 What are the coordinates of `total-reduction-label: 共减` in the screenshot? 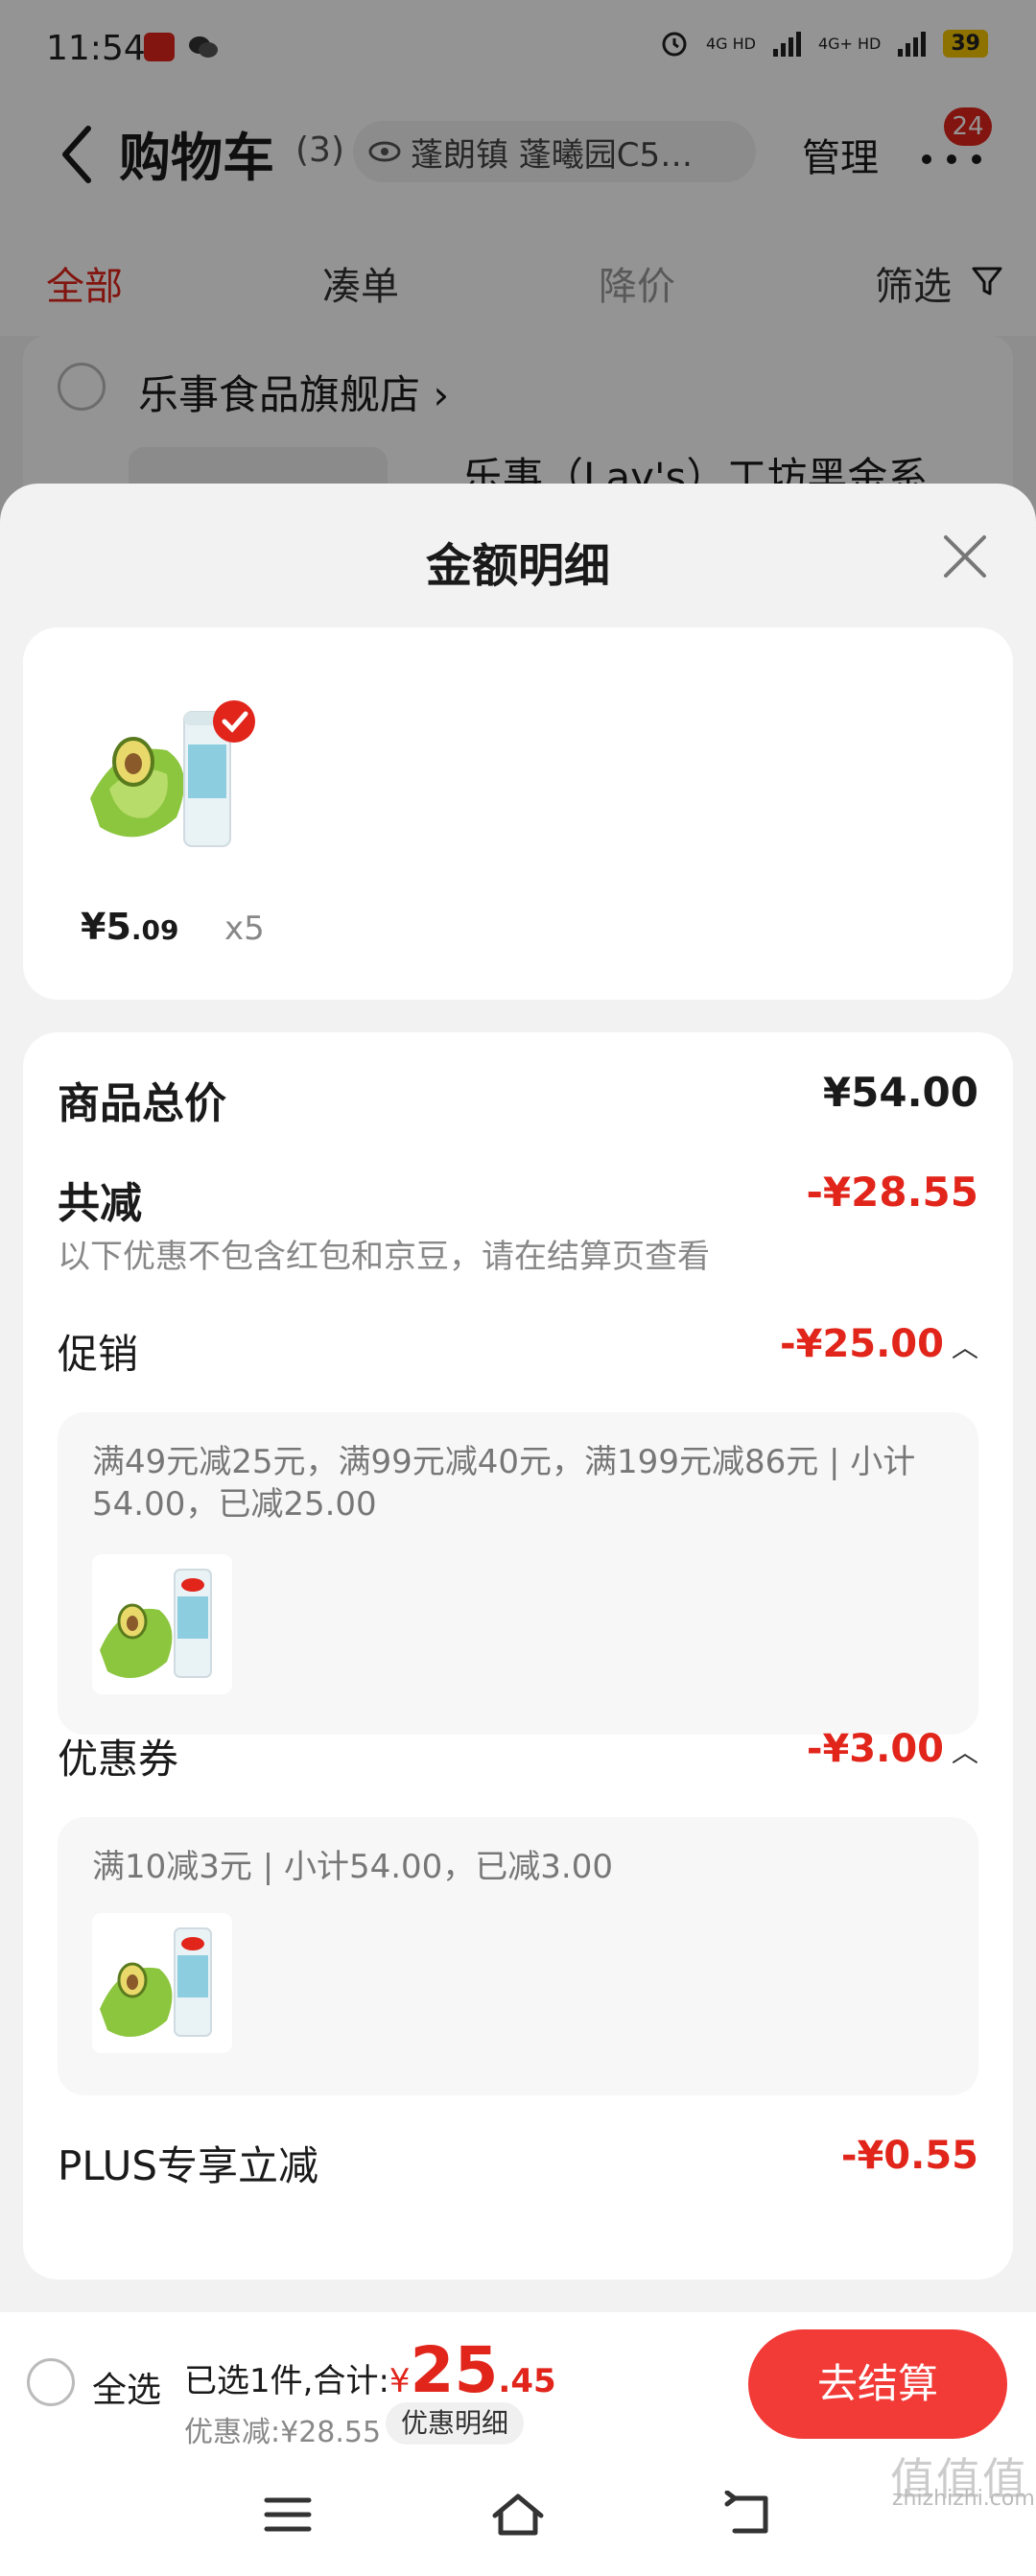 It's located at (100, 1204).